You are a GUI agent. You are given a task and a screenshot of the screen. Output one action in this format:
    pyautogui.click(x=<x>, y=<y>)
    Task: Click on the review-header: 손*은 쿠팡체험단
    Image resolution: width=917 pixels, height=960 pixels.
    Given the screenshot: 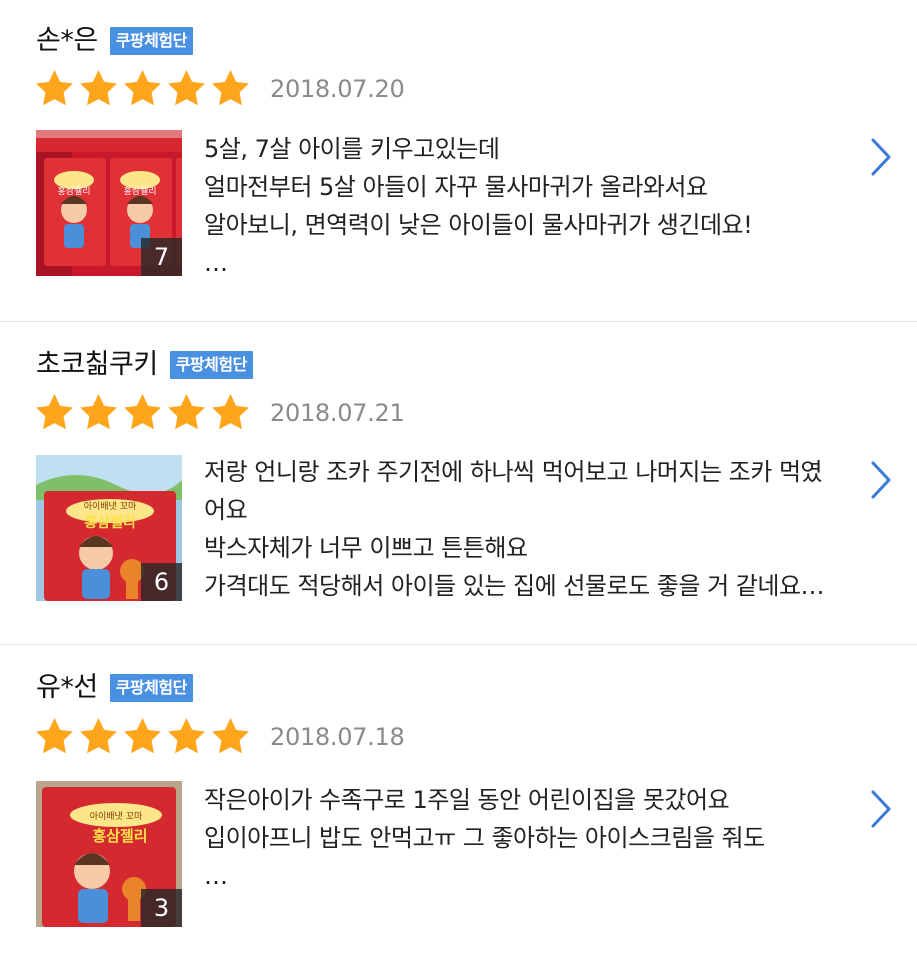 What is the action you would take?
    pyautogui.click(x=114, y=41)
    